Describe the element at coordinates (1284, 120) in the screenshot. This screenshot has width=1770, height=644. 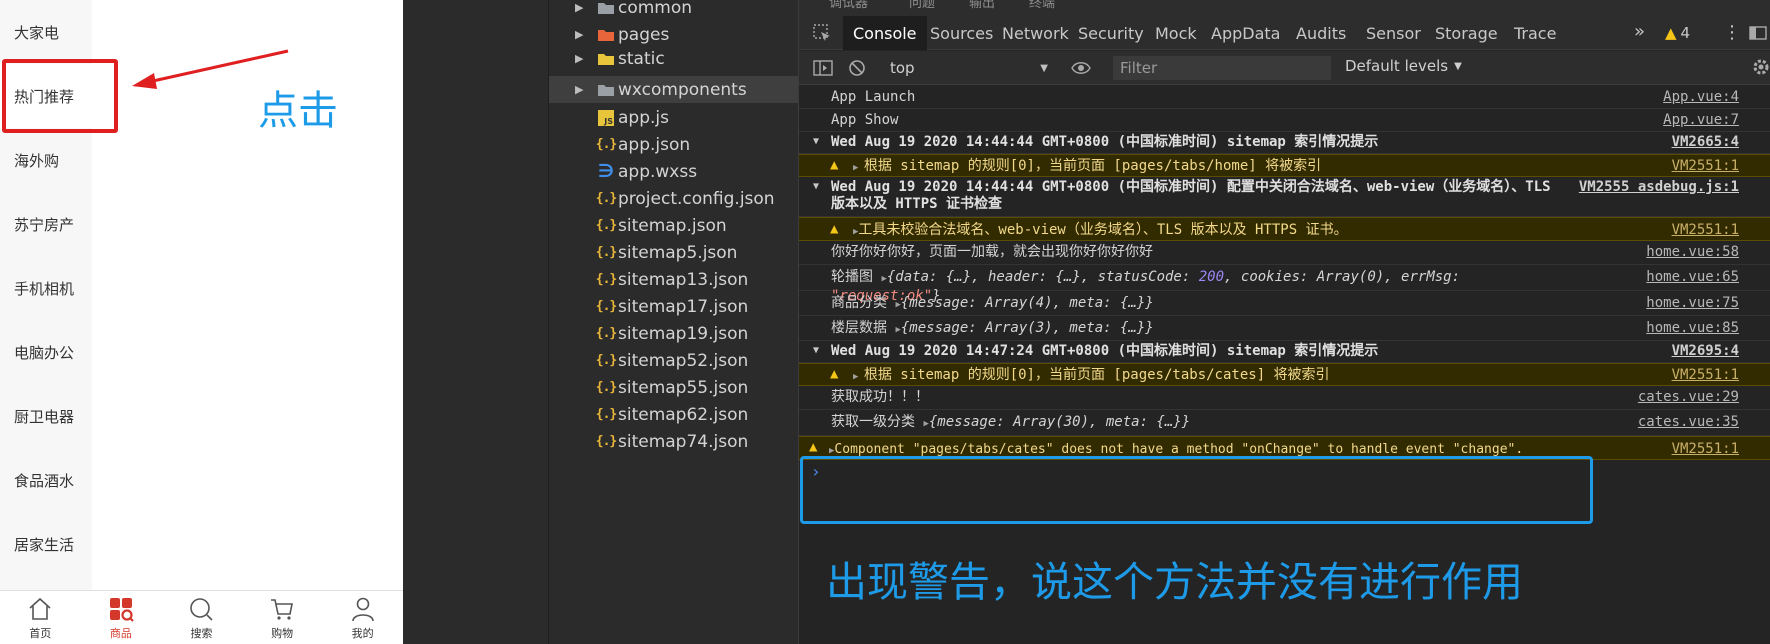
I see `log-entry: App Show App.vue:7` at that location.